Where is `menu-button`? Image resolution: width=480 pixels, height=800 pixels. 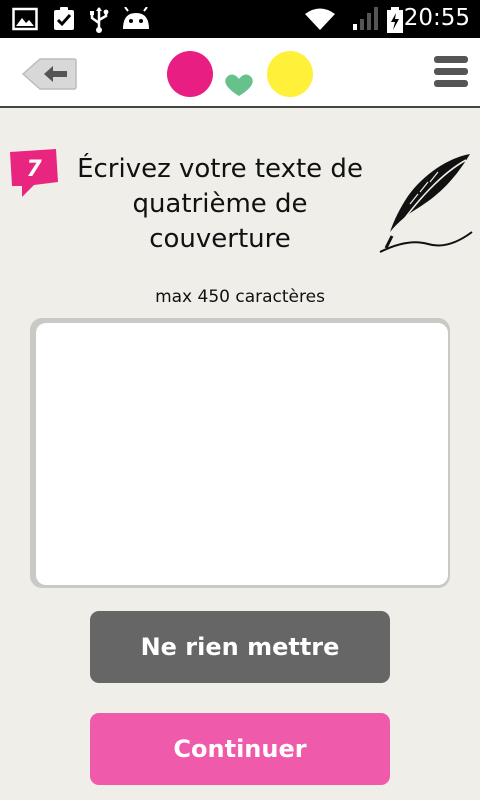
menu-button is located at coordinates (451, 73).